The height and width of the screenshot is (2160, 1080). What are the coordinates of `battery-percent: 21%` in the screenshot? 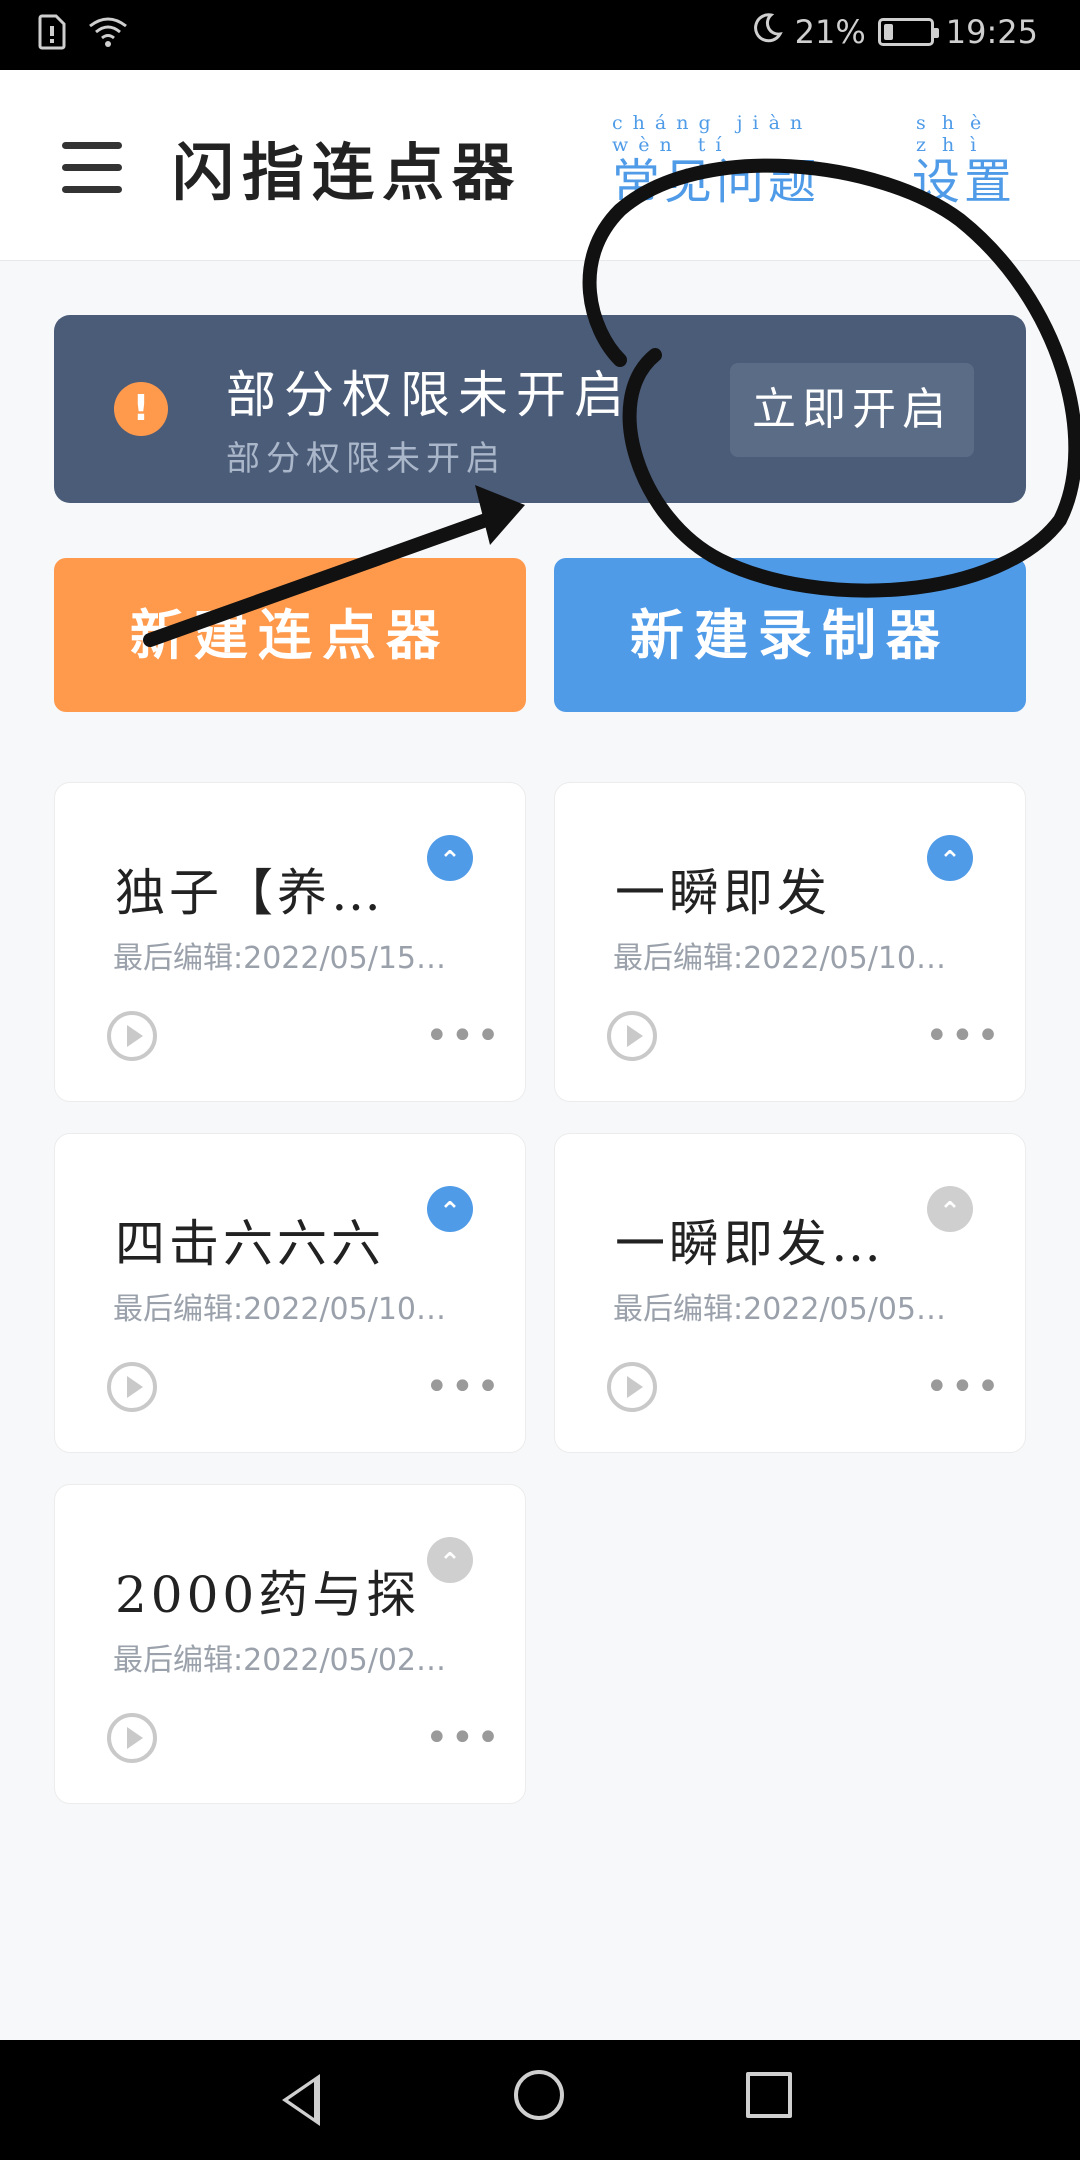 It's located at (830, 32).